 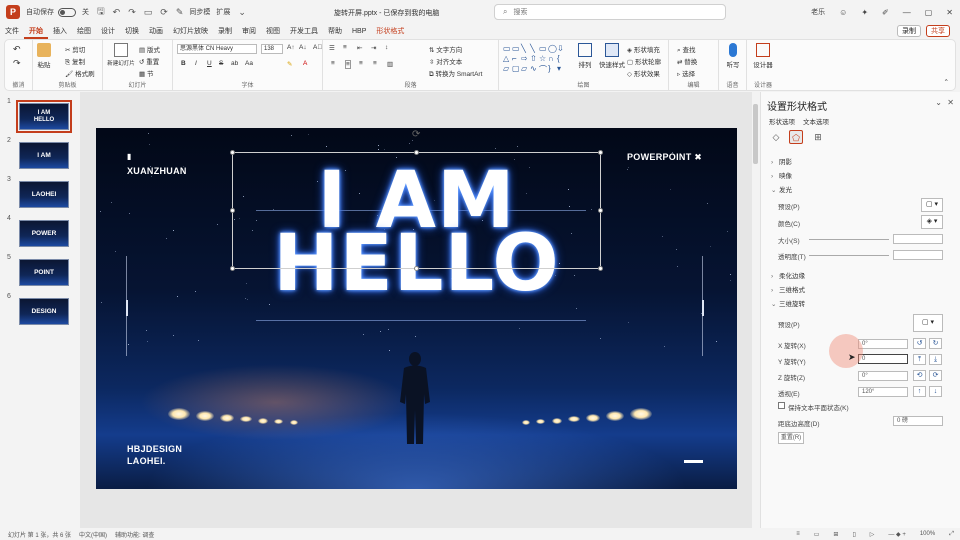 I want to click on underline-icon: U, so click(x=209, y=63).